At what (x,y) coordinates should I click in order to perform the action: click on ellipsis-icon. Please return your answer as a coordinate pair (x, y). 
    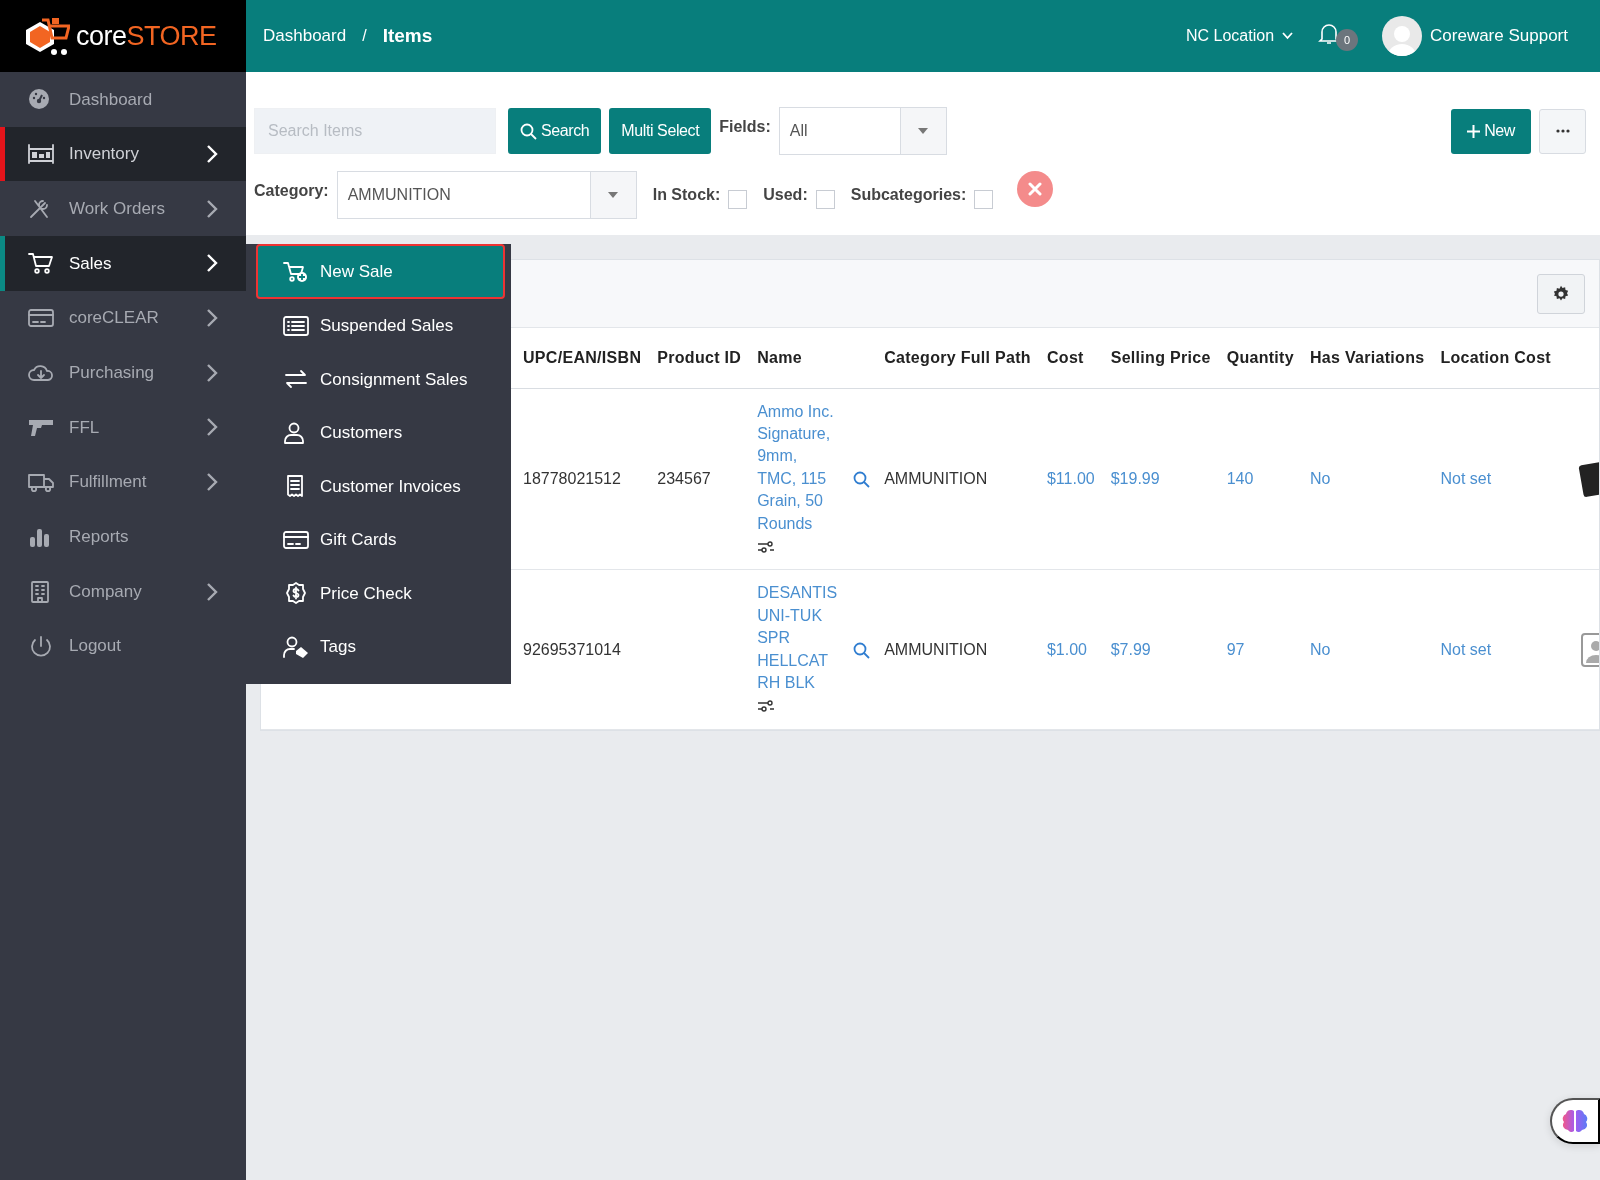
    Looking at the image, I should click on (1562, 131).